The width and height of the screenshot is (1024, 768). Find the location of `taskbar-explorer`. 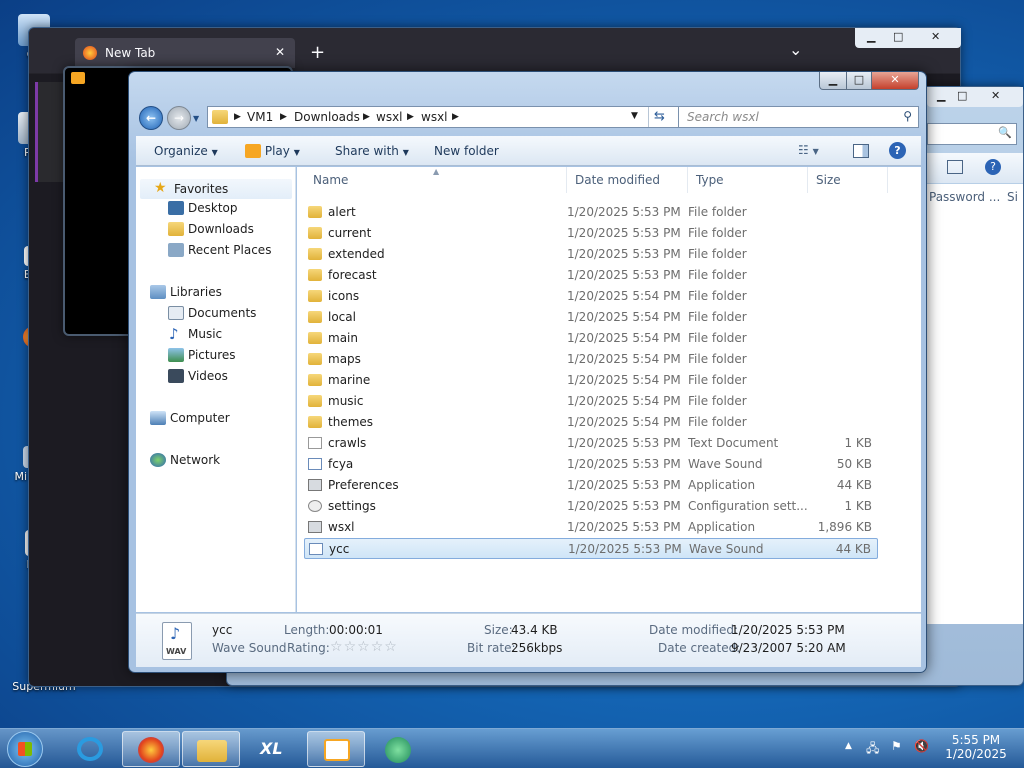

taskbar-explorer is located at coordinates (211, 749).